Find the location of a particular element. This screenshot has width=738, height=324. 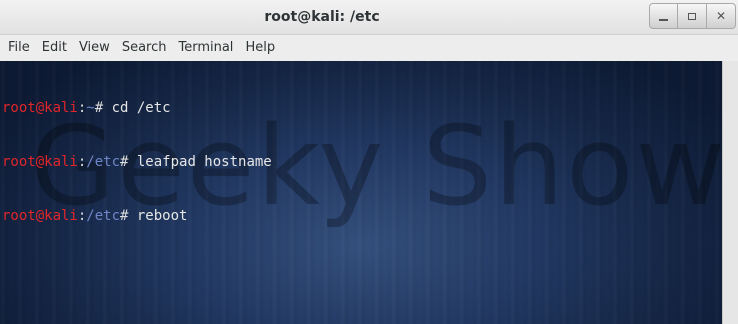

terminal-line: root@kali:/etc# leafpad hostname is located at coordinates (137, 162).